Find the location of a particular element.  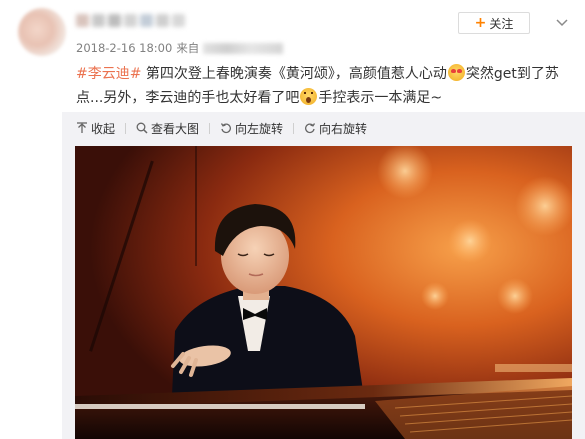

view-large-button: 查看大图 is located at coordinates (167, 128).